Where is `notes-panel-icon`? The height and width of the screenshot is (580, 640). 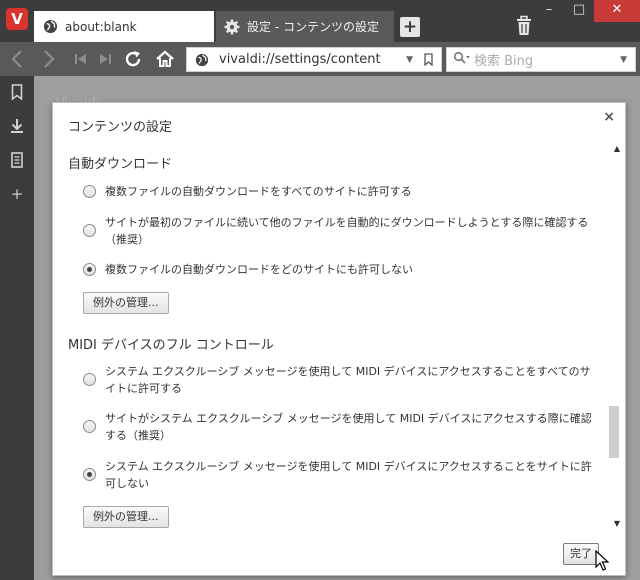 notes-panel-icon is located at coordinates (17, 160).